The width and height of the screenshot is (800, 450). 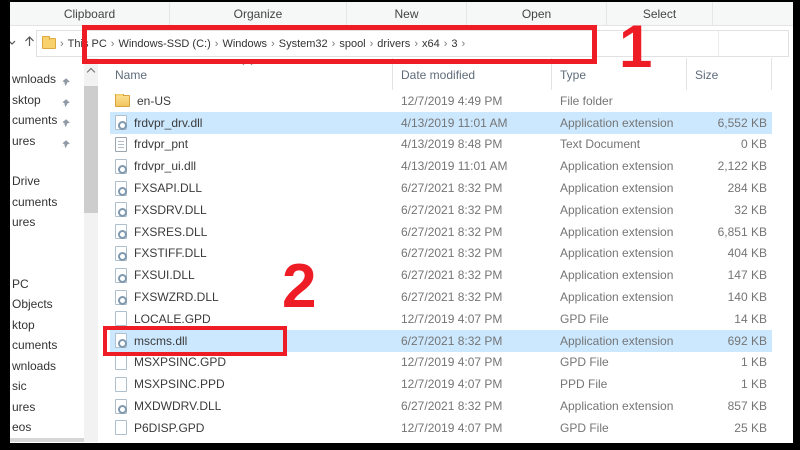 What do you see at coordinates (750, 209) in the screenshot?
I see `file-size: 32 KB` at bounding box center [750, 209].